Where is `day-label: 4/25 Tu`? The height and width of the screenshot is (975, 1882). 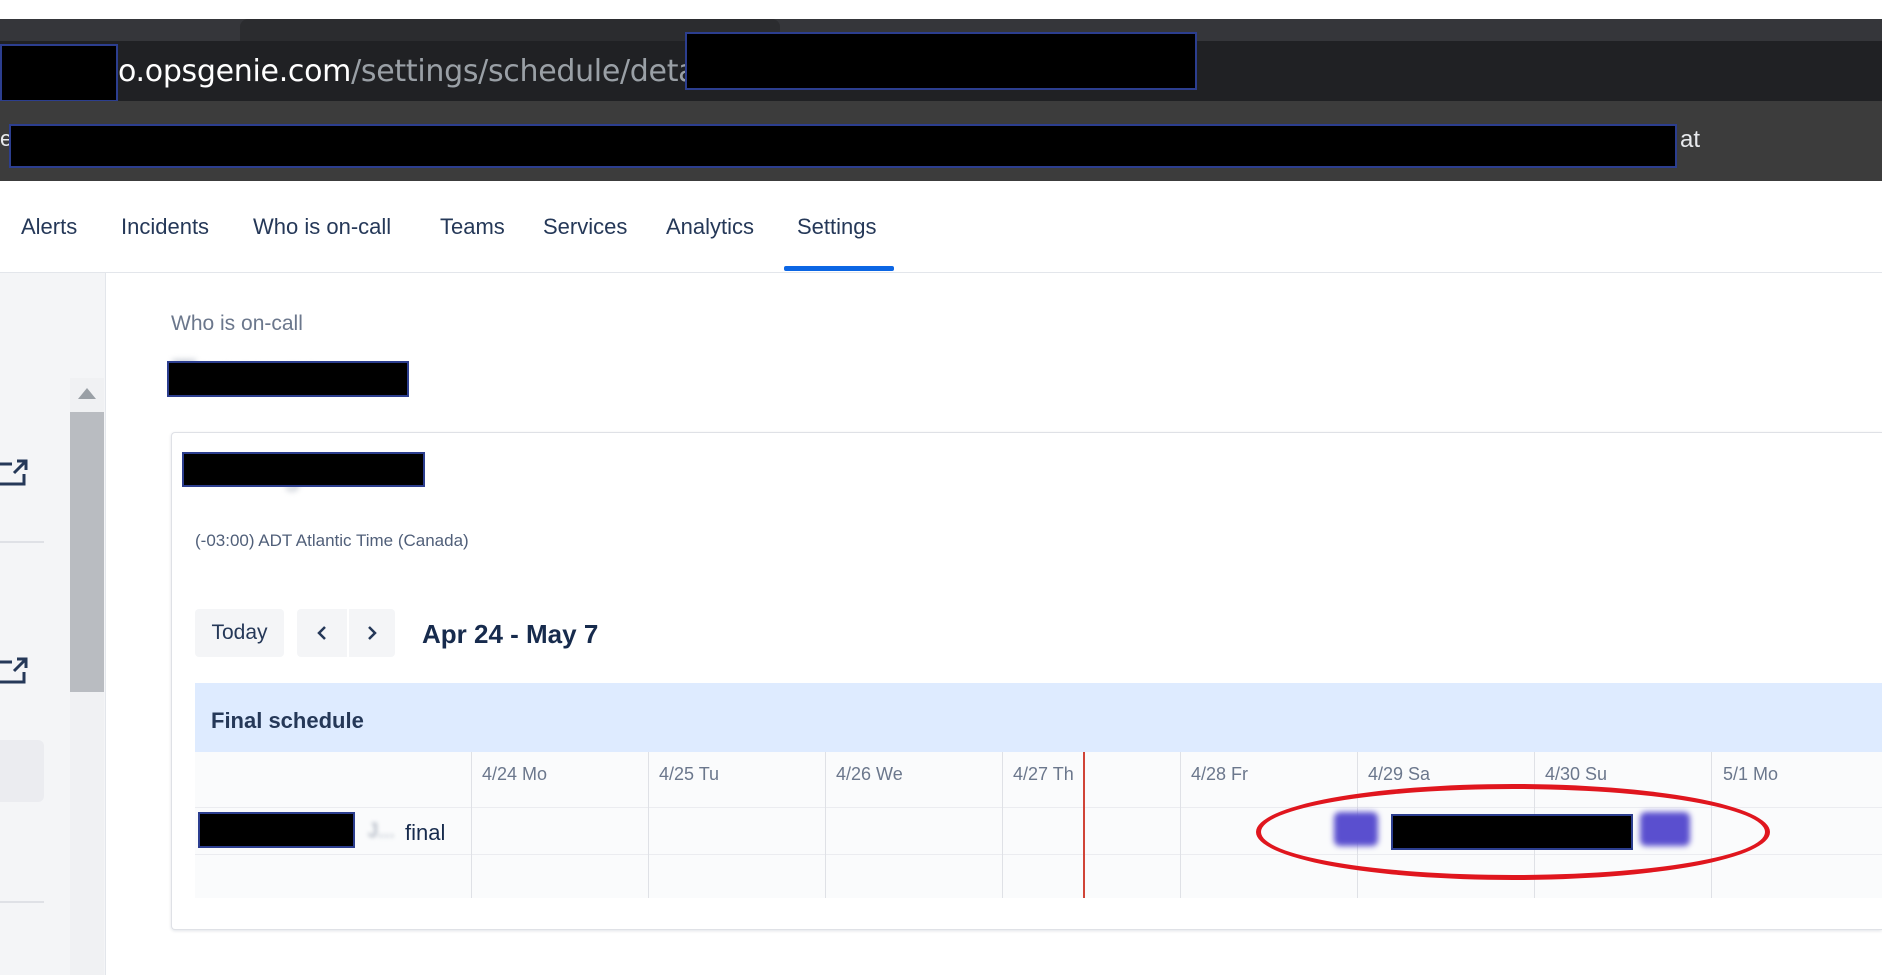 day-label: 4/25 Tu is located at coordinates (689, 774).